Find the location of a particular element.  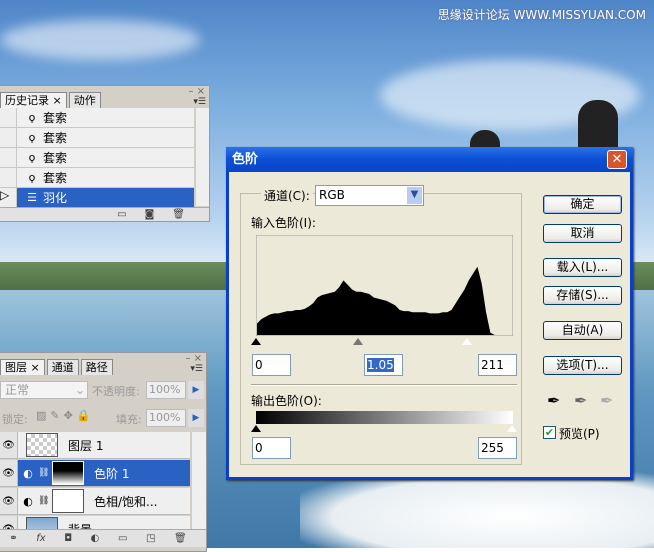

adjustment-layer-icon: ◐ is located at coordinates (28, 473).